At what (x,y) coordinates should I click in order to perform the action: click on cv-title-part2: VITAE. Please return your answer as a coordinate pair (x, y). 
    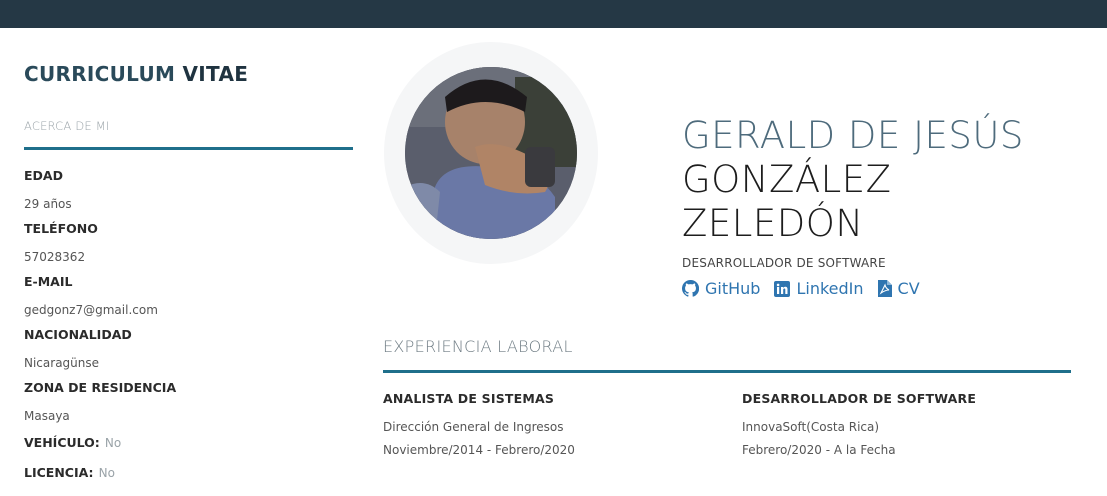
    Looking at the image, I should click on (215, 74).